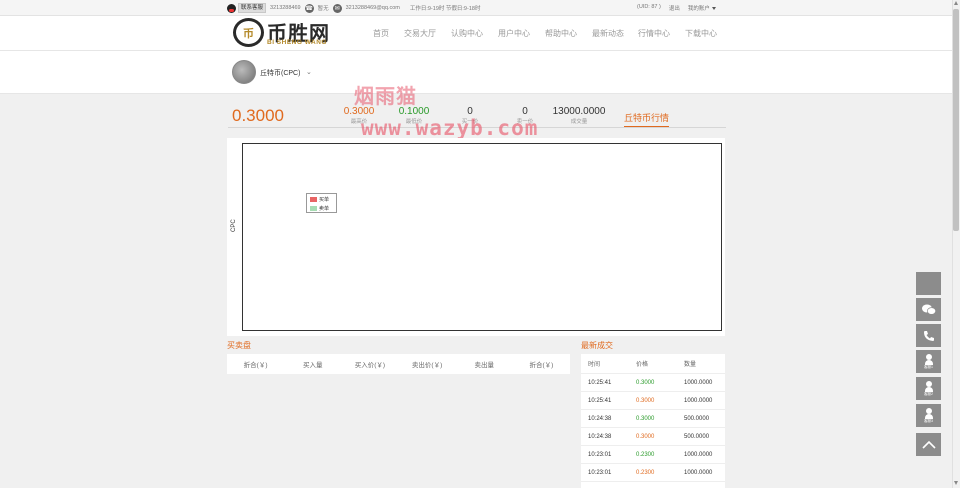  I want to click on watermark-cn: 烟雨猫, so click(385, 97).